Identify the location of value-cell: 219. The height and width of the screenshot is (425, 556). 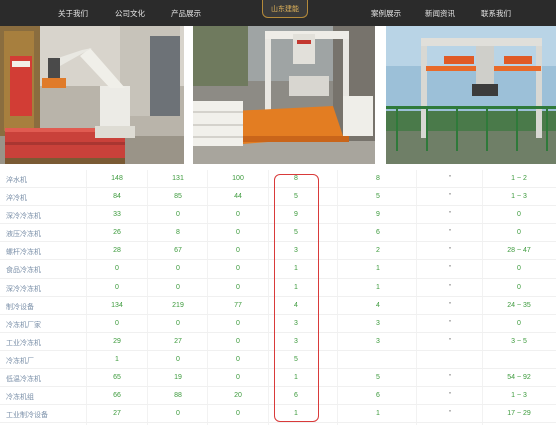
(178, 305).